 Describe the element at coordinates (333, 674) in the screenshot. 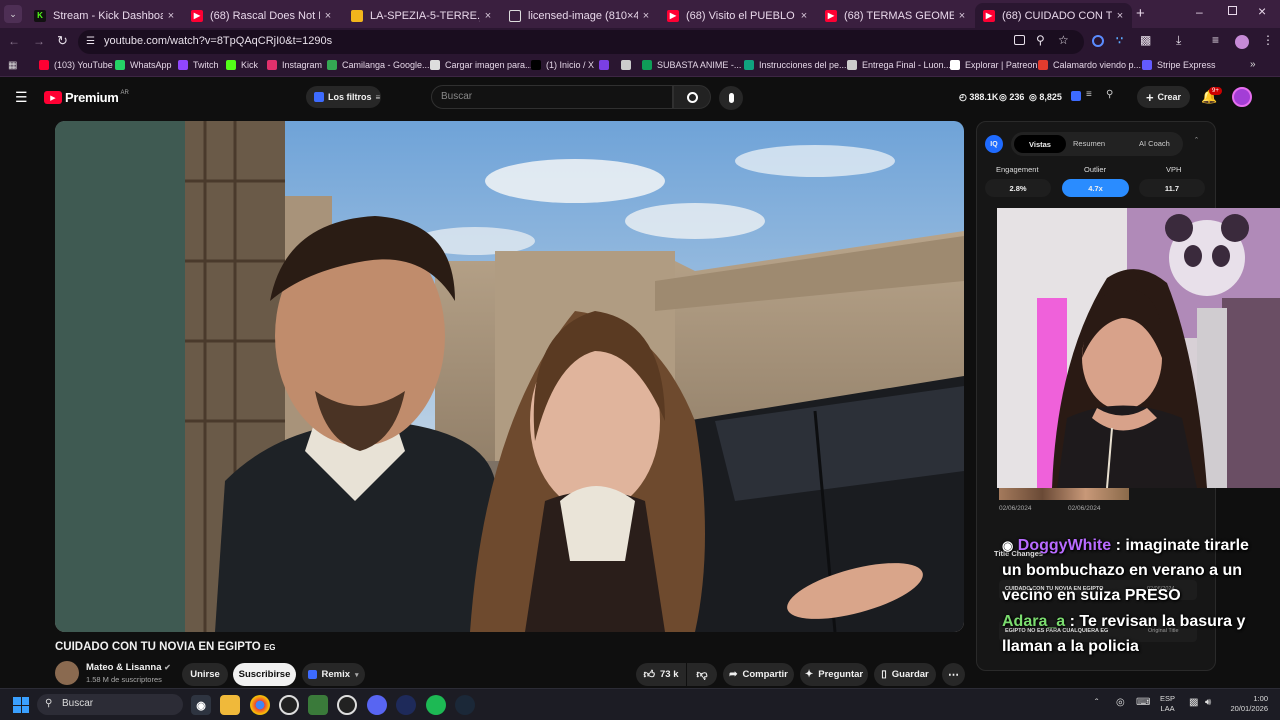

I see `remix-button: Remix ▾` at that location.